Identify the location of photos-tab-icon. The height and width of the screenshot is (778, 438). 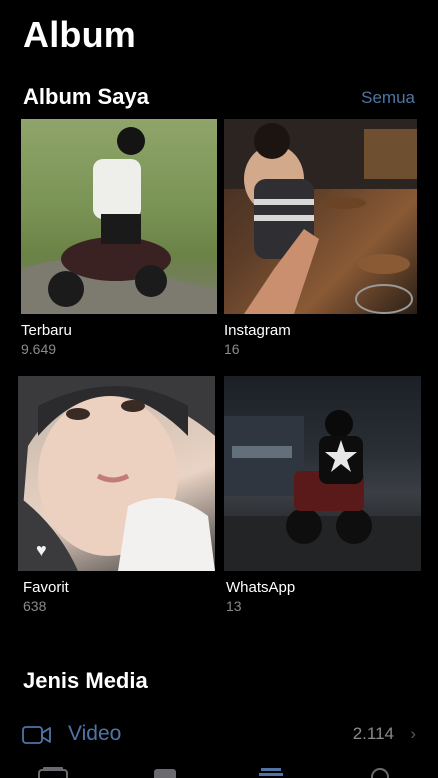
(54, 772).